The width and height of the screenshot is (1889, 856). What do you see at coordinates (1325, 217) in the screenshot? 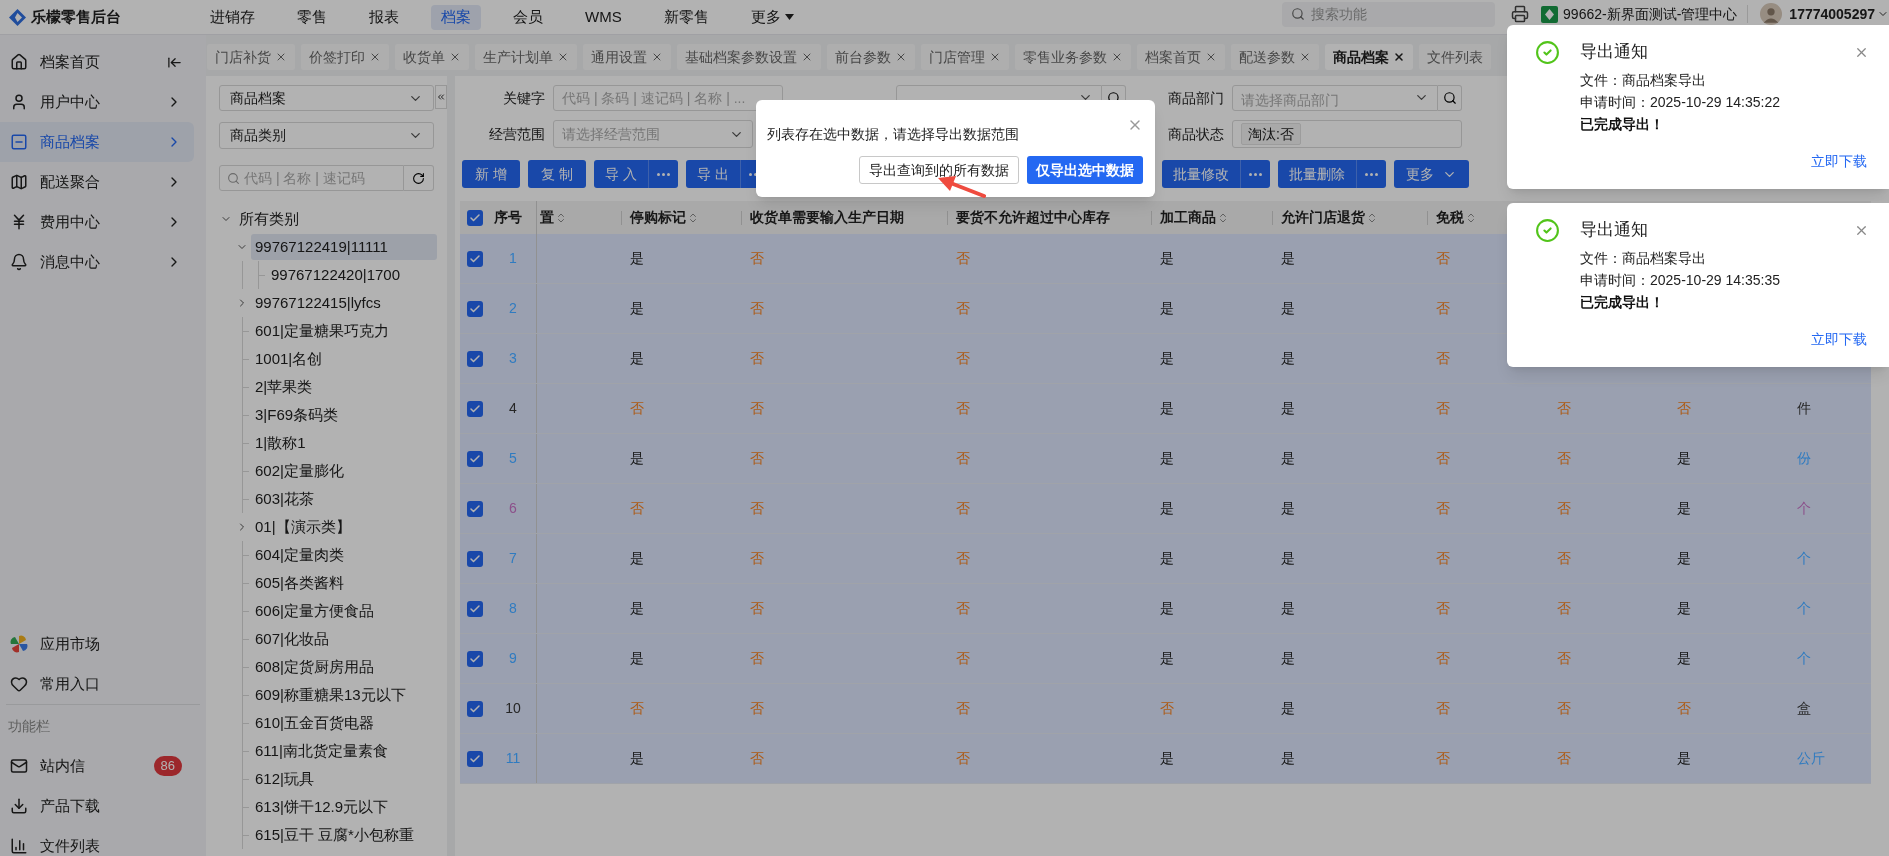
I see `column-header: 允许门店退货` at bounding box center [1325, 217].